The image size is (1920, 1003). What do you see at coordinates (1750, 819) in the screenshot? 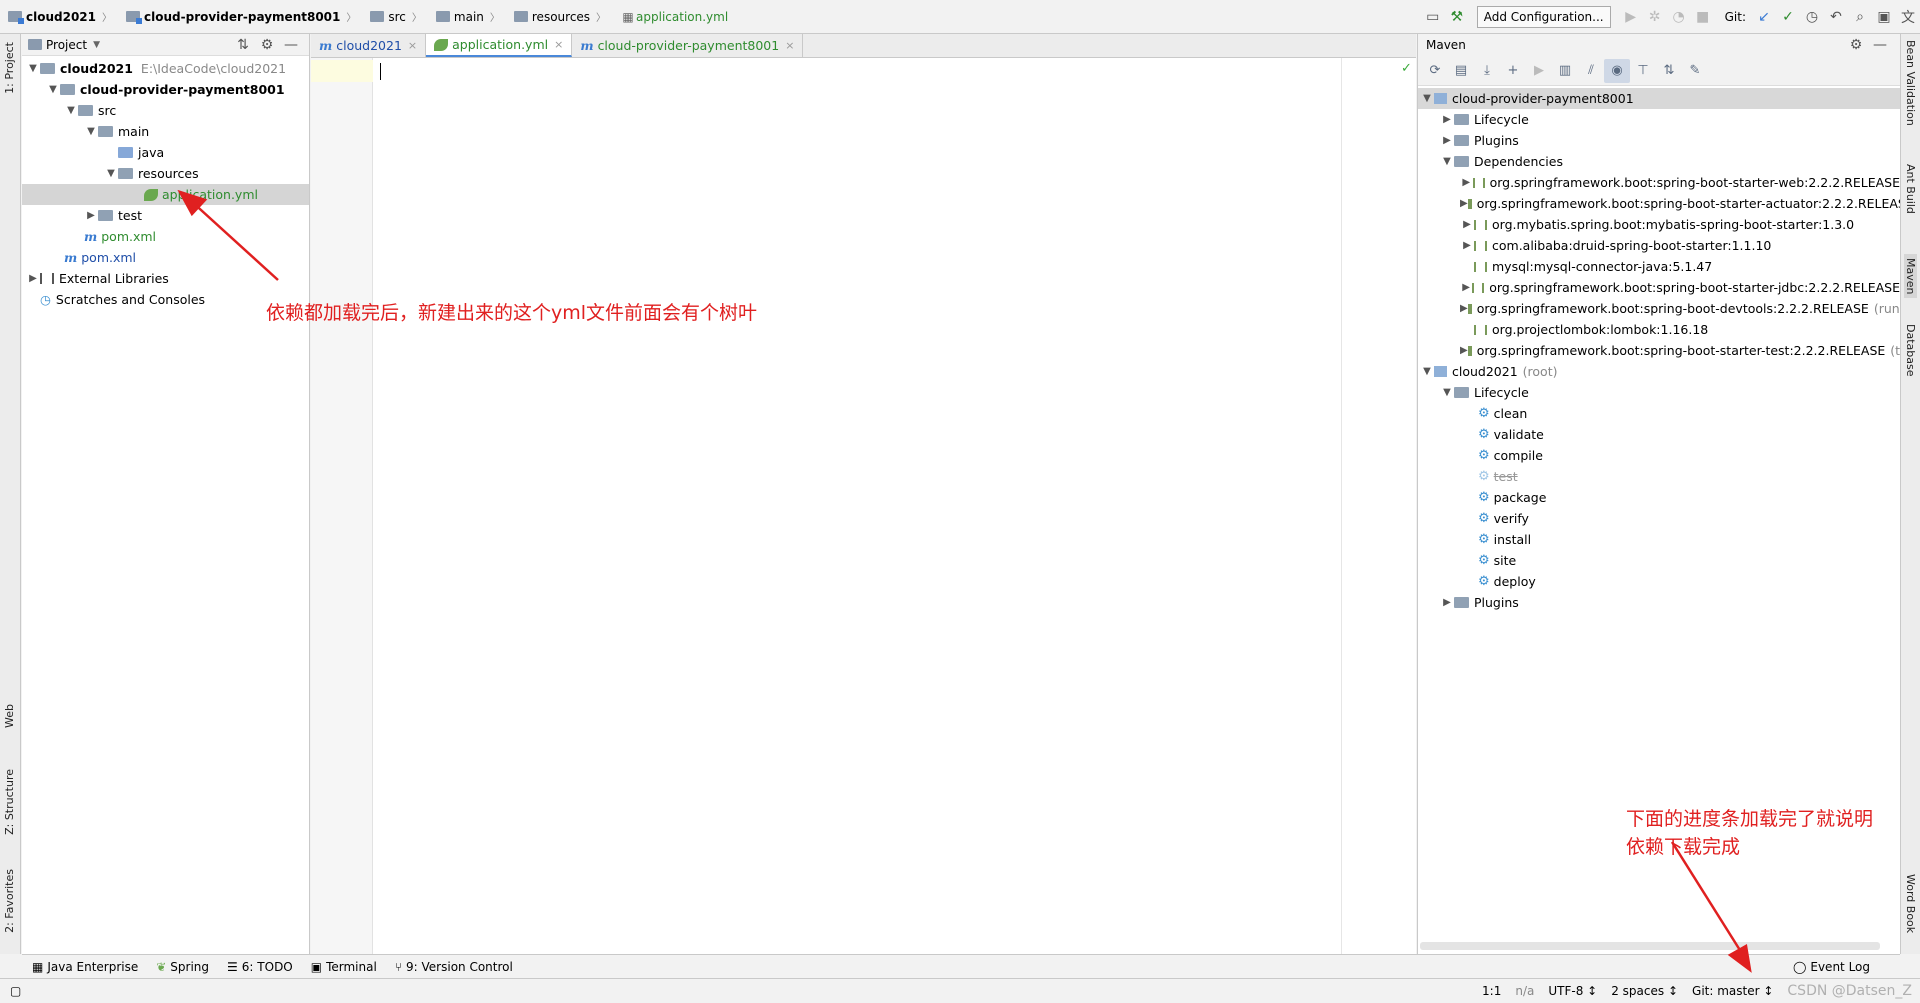
I see `annotation-right-note-line1: 下面的进度条加载完了就说明` at bounding box center [1750, 819].